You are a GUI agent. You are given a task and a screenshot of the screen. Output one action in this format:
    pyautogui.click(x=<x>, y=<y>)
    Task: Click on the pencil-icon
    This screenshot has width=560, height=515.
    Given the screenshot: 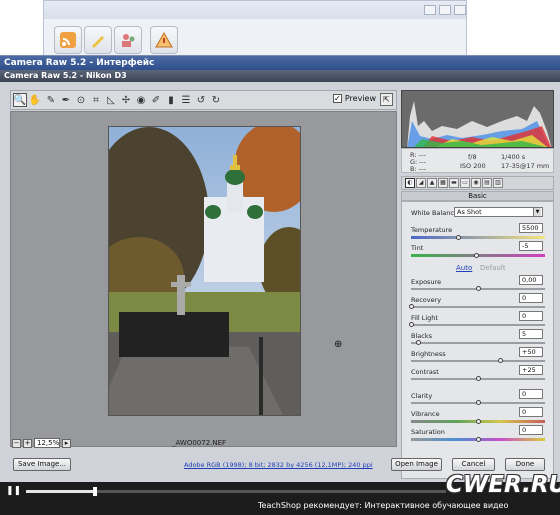 What is the action you would take?
    pyautogui.click(x=98, y=40)
    